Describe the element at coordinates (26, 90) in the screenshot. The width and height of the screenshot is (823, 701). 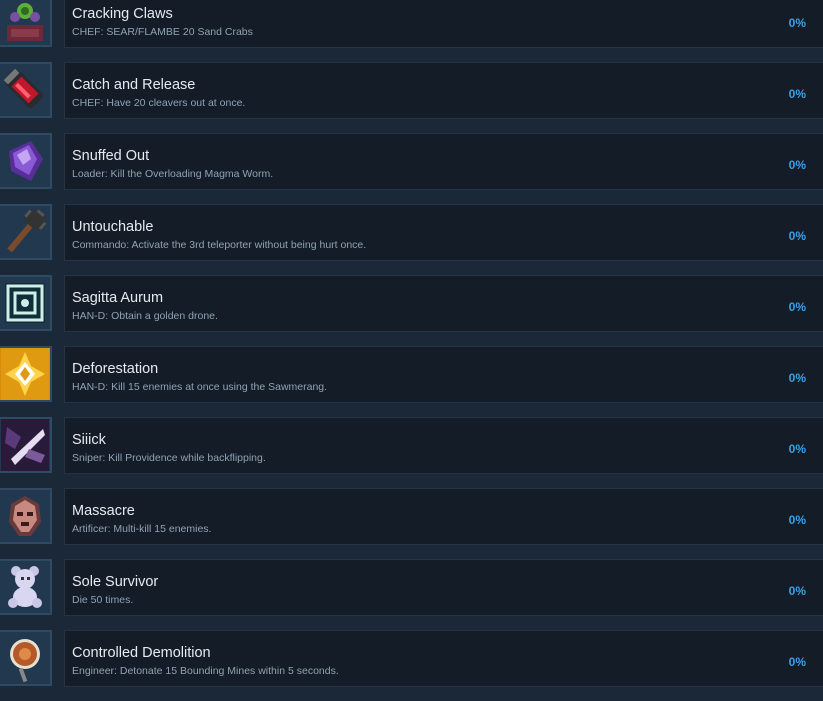
I see `cleaver-canister-icon` at that location.